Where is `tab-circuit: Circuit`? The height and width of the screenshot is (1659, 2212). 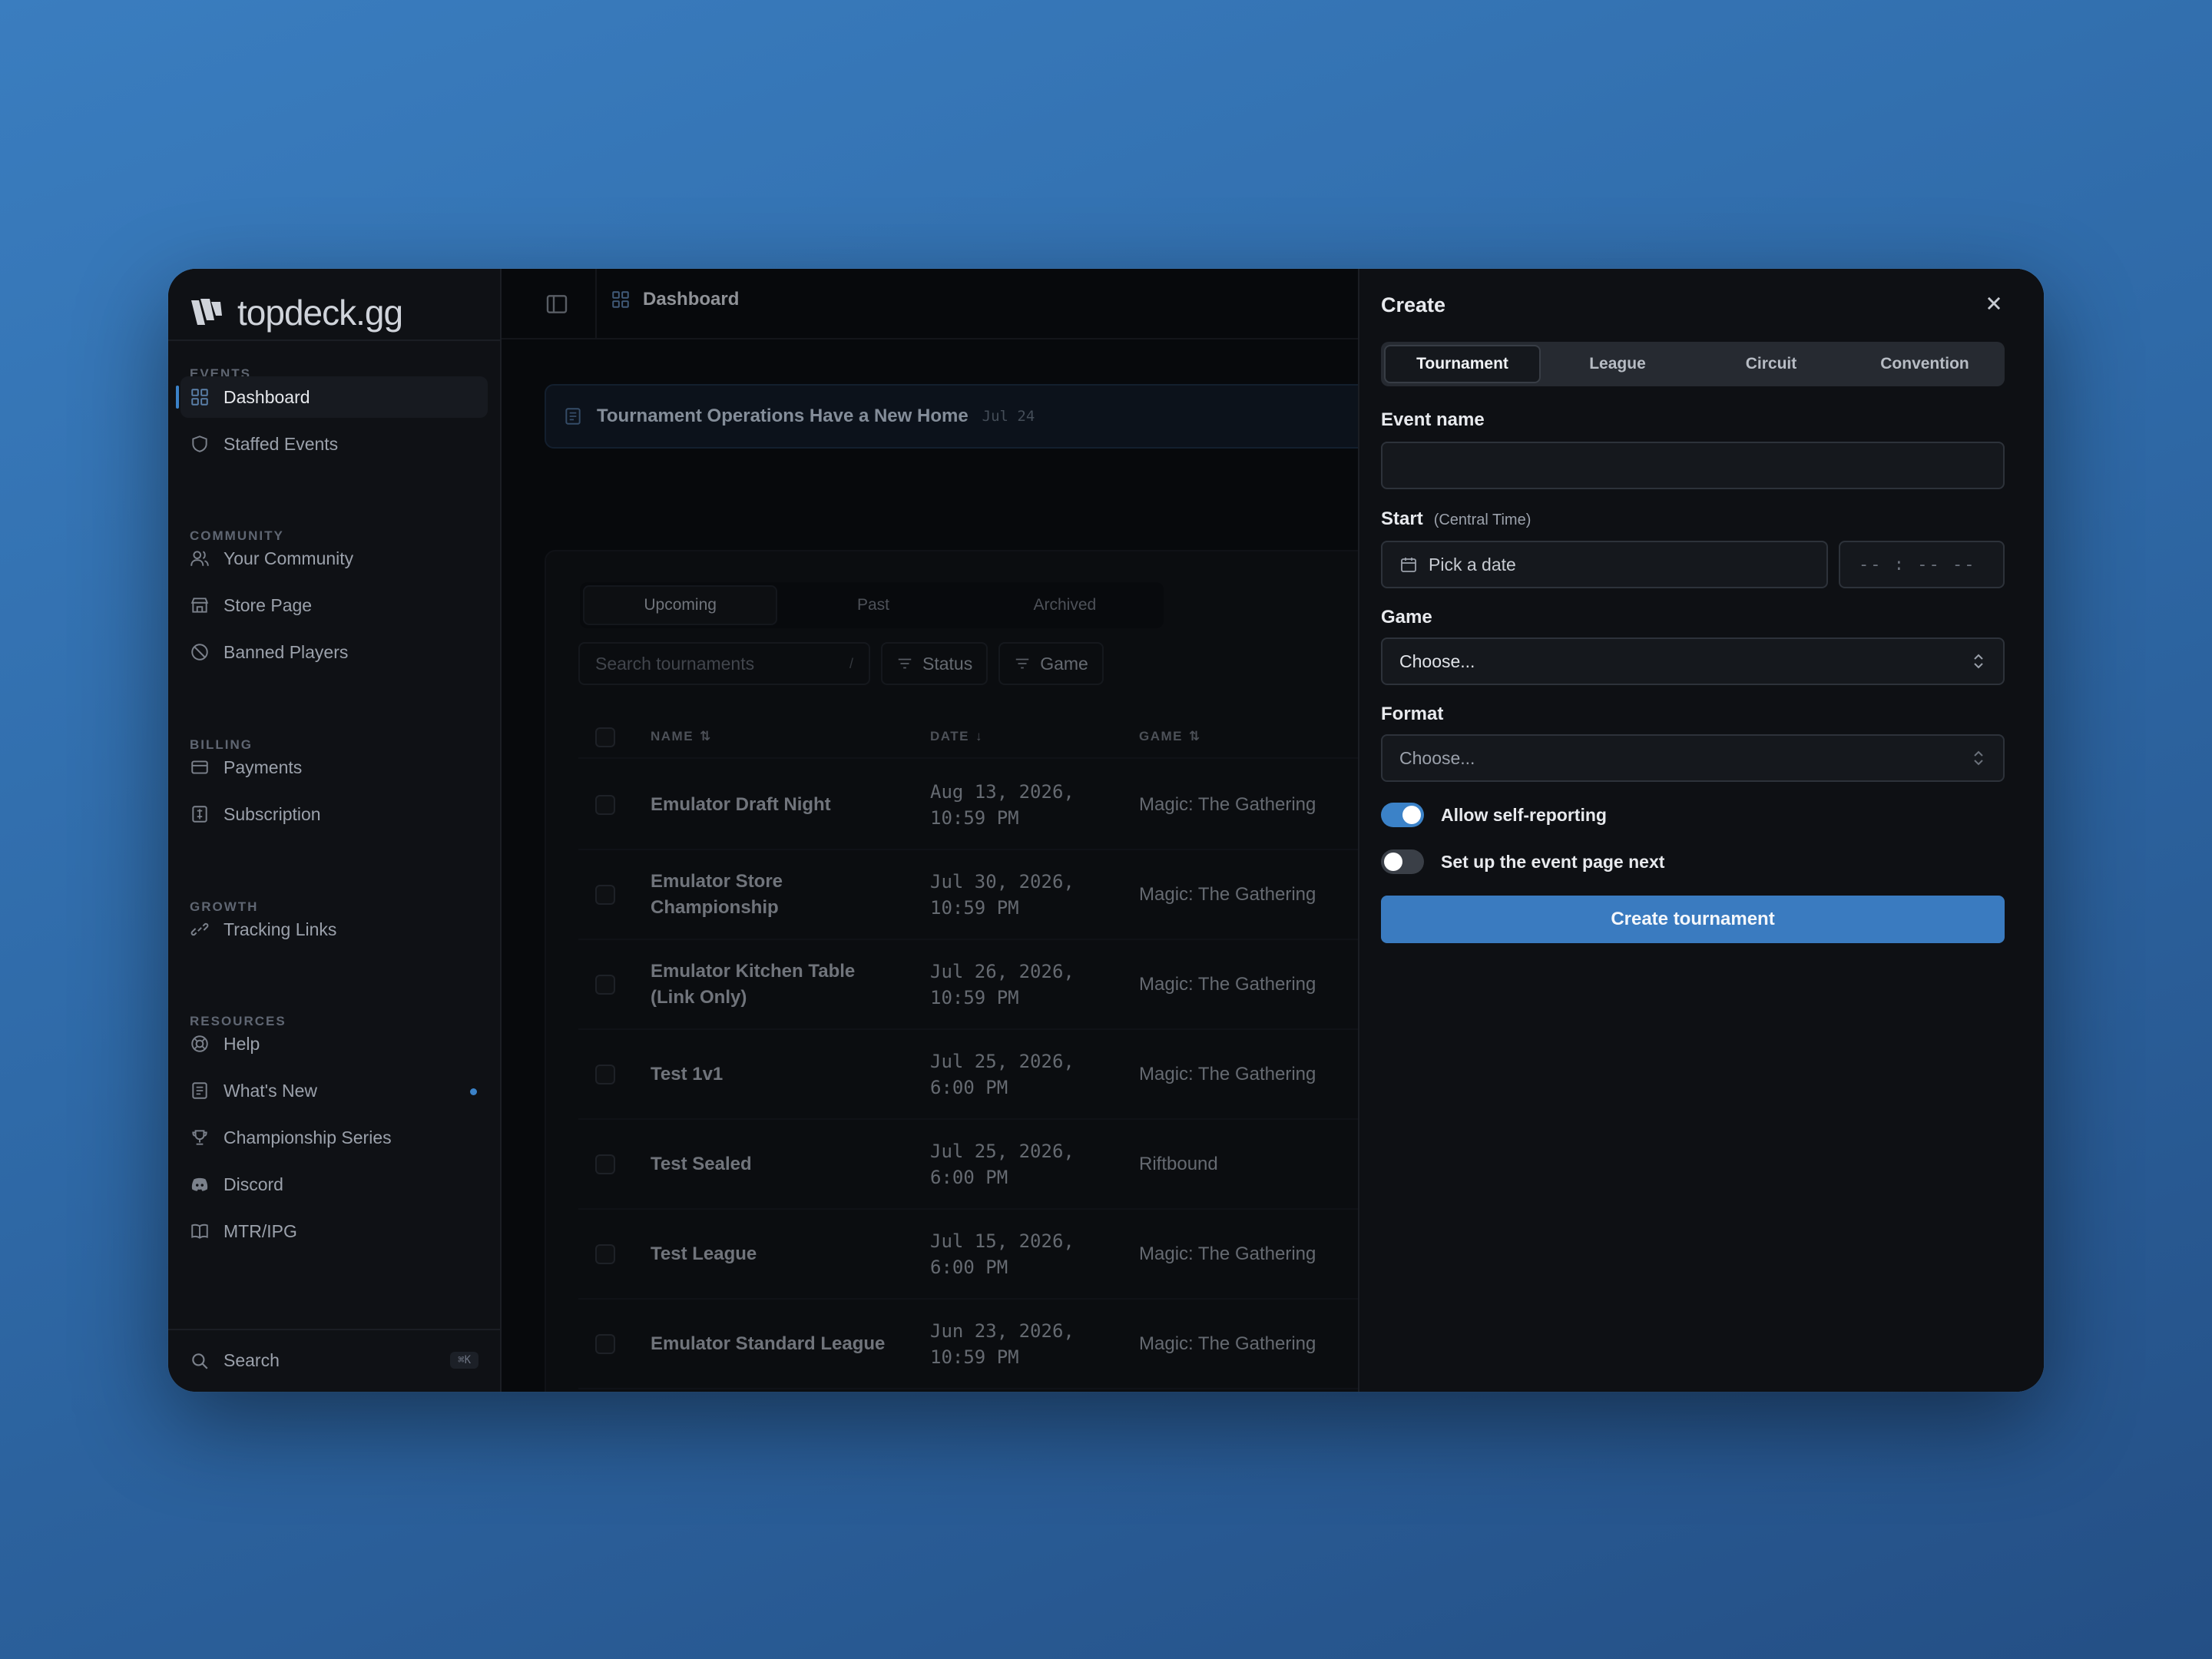
tab-circuit: Circuit is located at coordinates (1771, 364).